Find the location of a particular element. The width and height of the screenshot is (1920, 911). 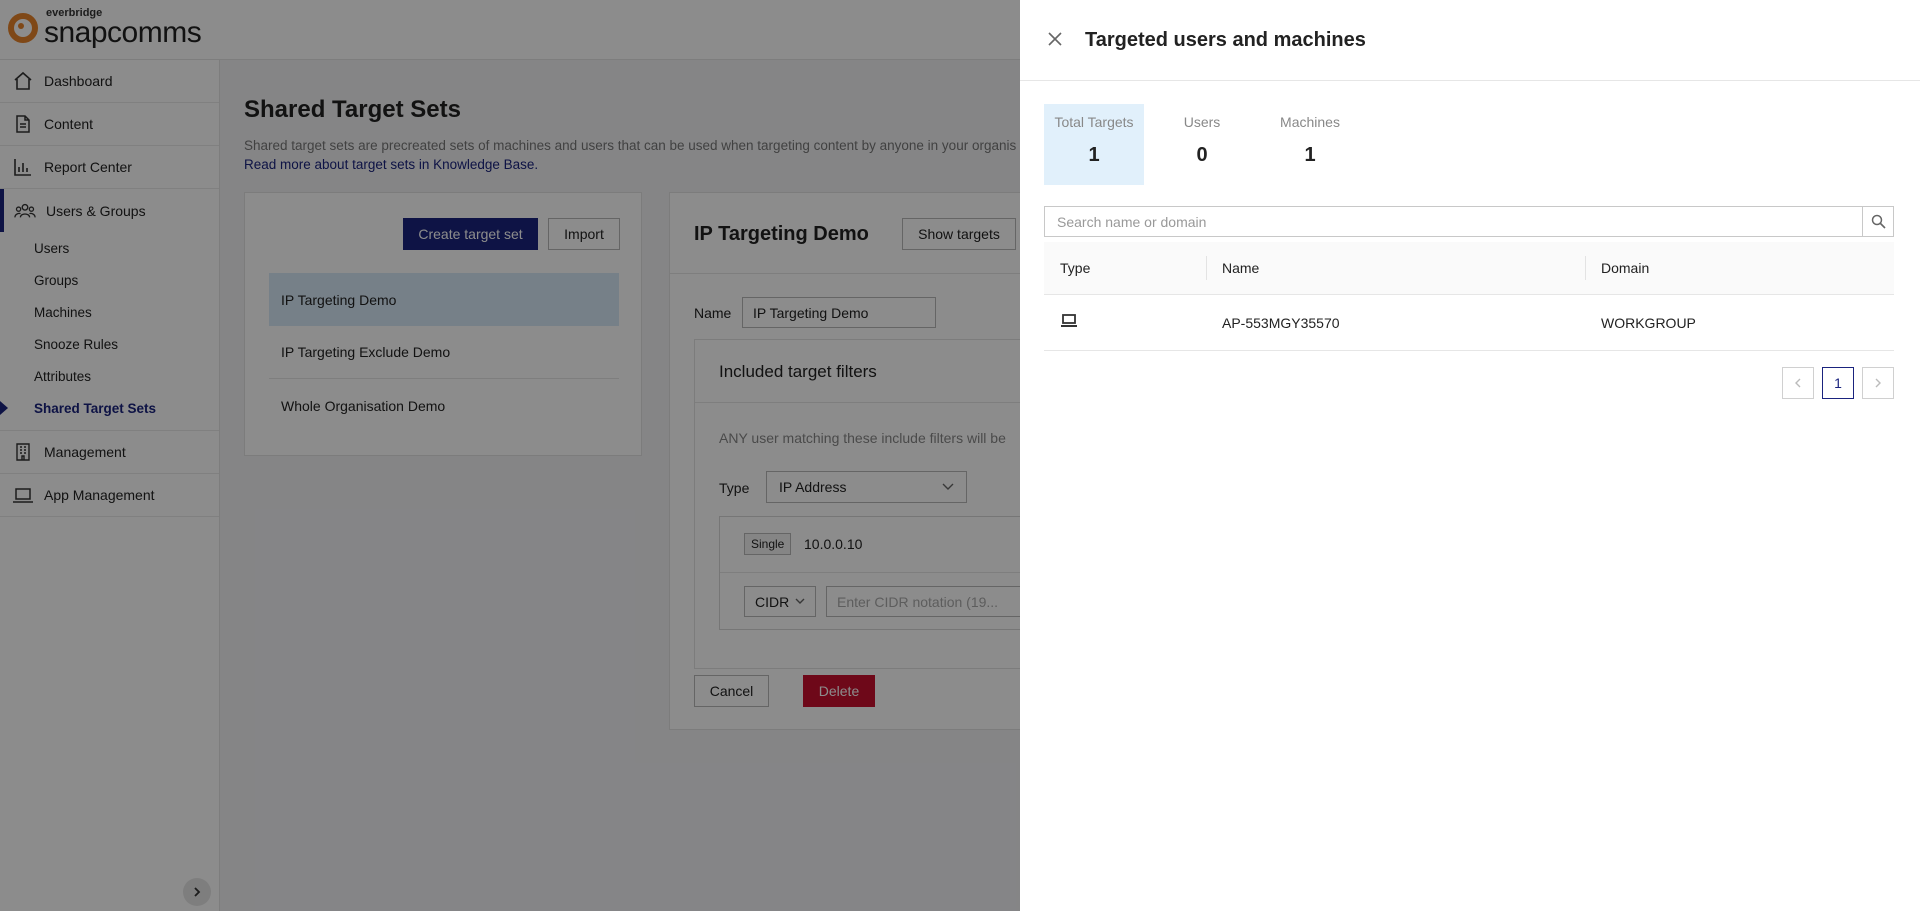

stat-value: 0 is located at coordinates (1202, 155).